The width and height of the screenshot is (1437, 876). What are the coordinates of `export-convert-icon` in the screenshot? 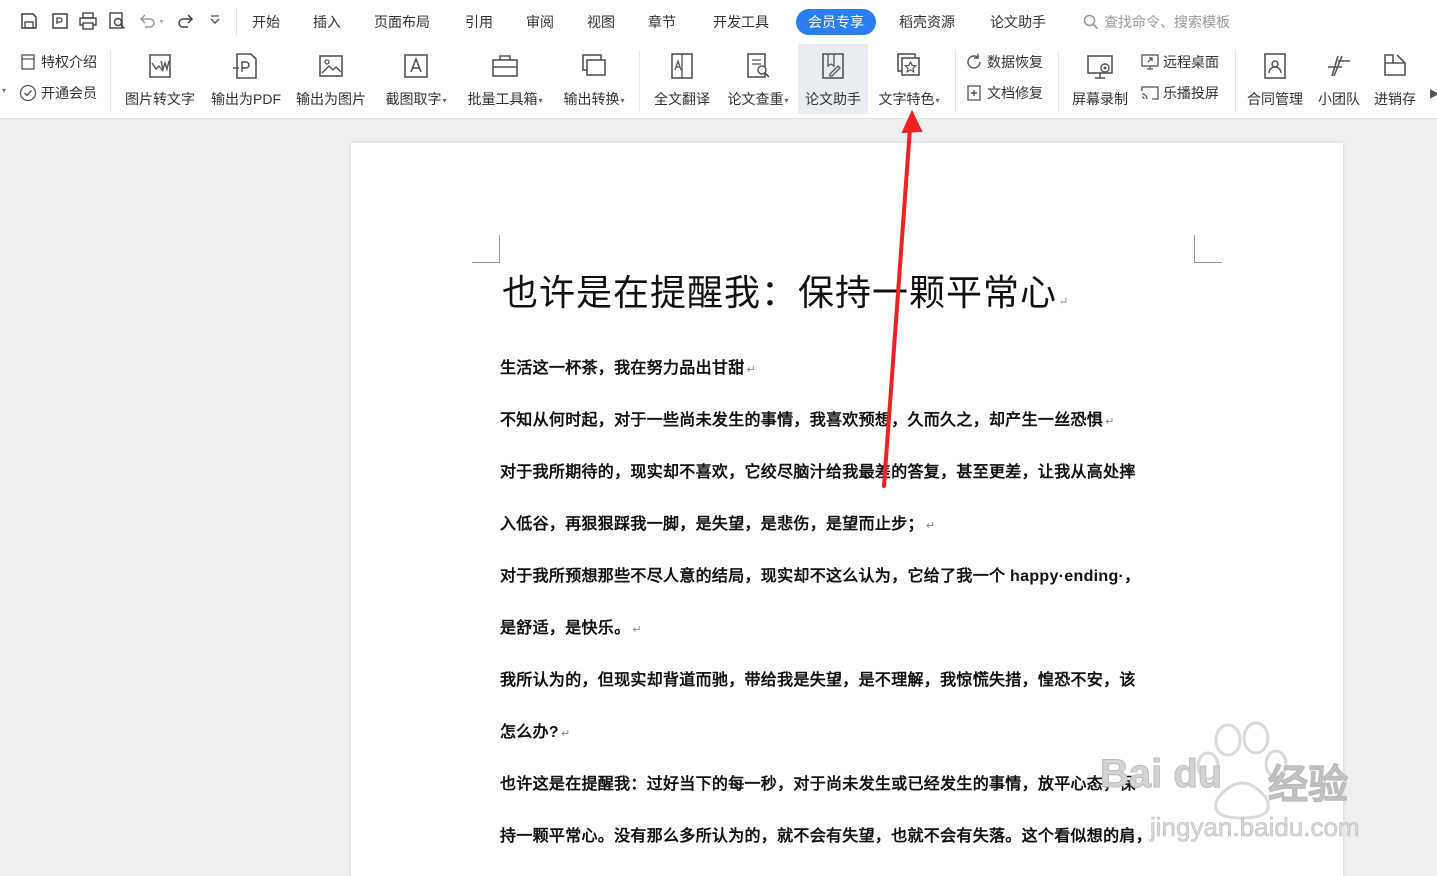 It's located at (594, 65).